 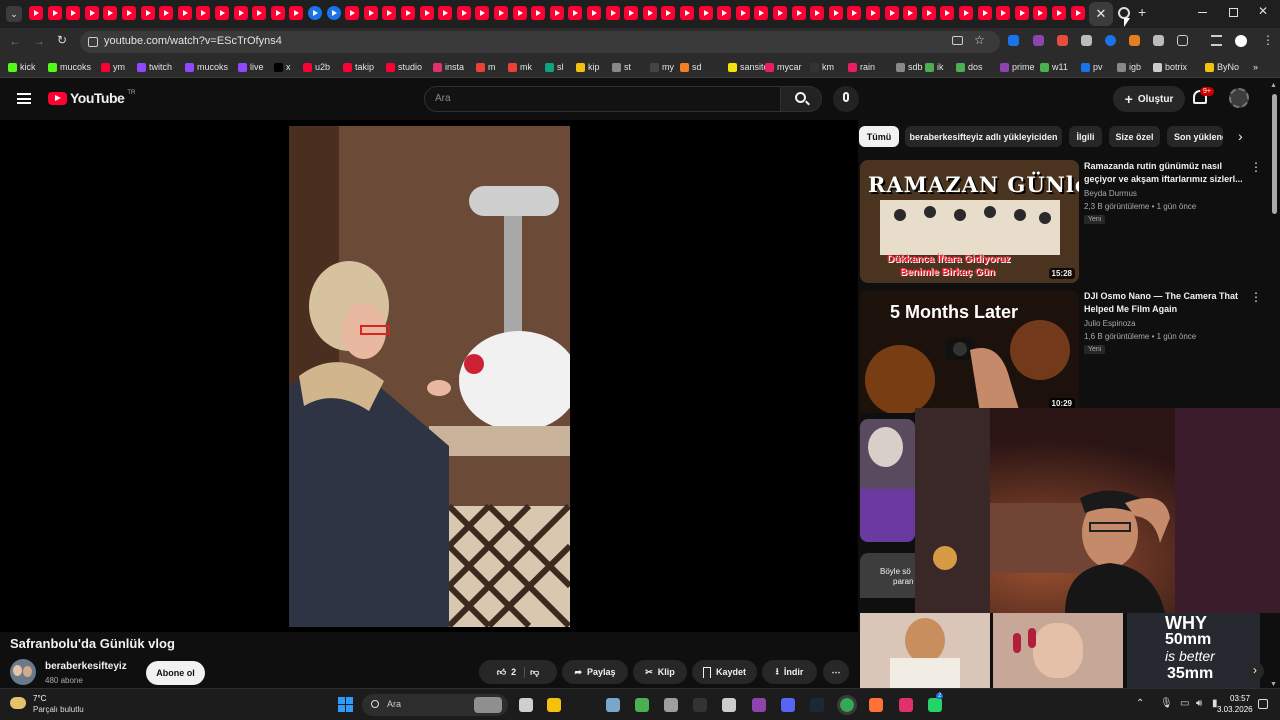 I want to click on app-icon, so click(x=759, y=705).